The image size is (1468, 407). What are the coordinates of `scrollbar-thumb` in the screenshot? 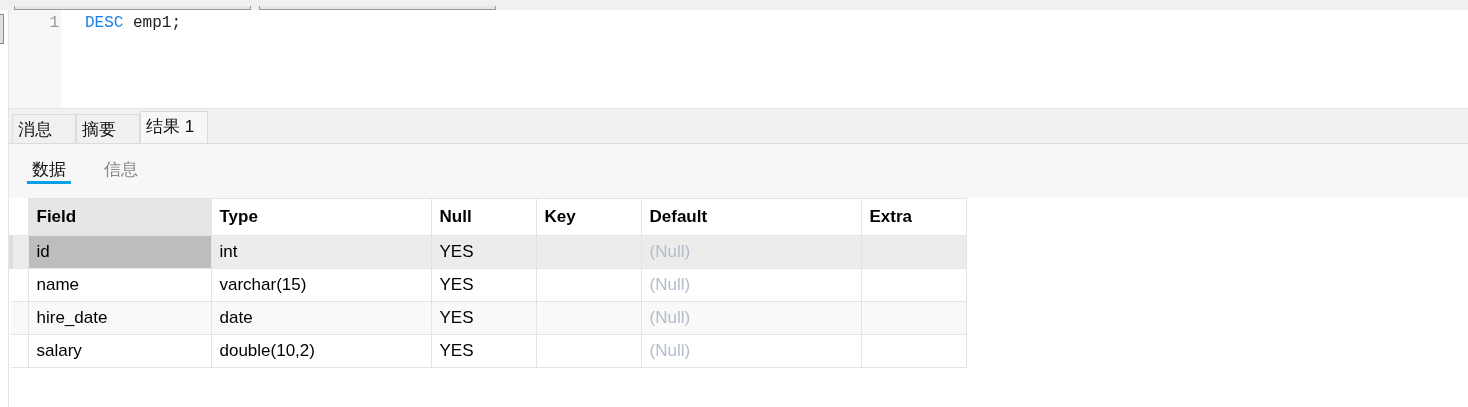 It's located at (2, 29).